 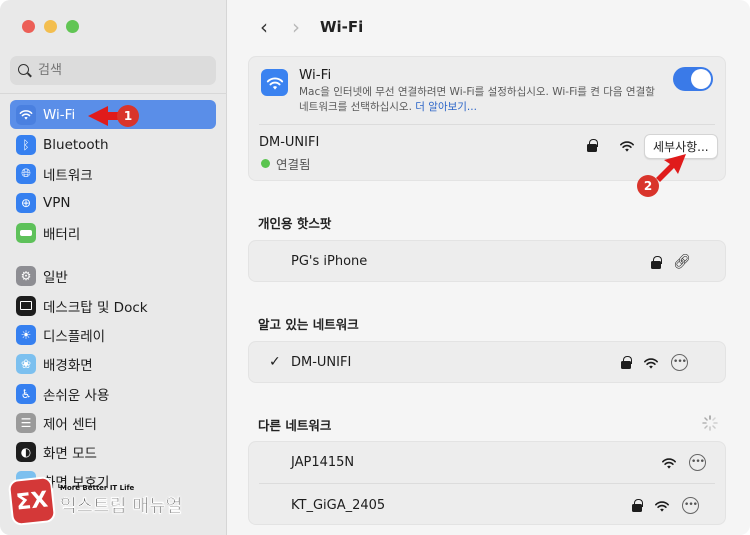 What do you see at coordinates (76, 395) in the screenshot?
I see `sidebar-item-label: 손쉬운 사용` at bounding box center [76, 395].